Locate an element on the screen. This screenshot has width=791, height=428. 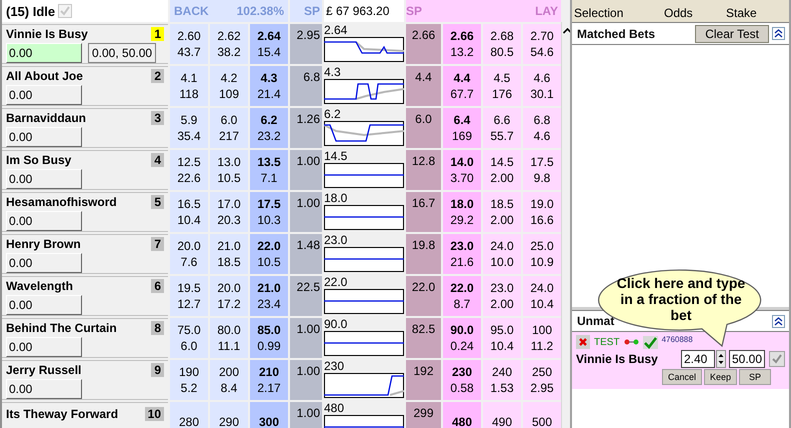
bet-action-button: SP is located at coordinates (755, 377).